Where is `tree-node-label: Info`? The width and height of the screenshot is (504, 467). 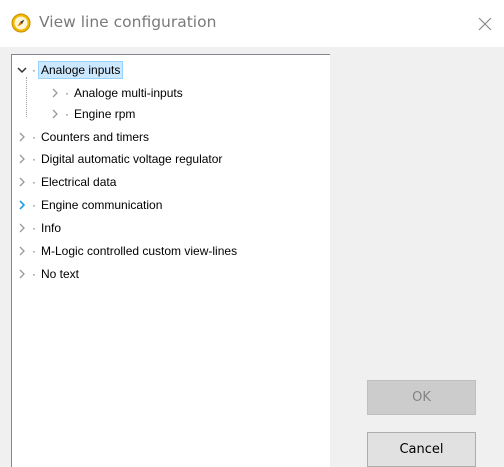
tree-node-label: Info is located at coordinates (51, 228).